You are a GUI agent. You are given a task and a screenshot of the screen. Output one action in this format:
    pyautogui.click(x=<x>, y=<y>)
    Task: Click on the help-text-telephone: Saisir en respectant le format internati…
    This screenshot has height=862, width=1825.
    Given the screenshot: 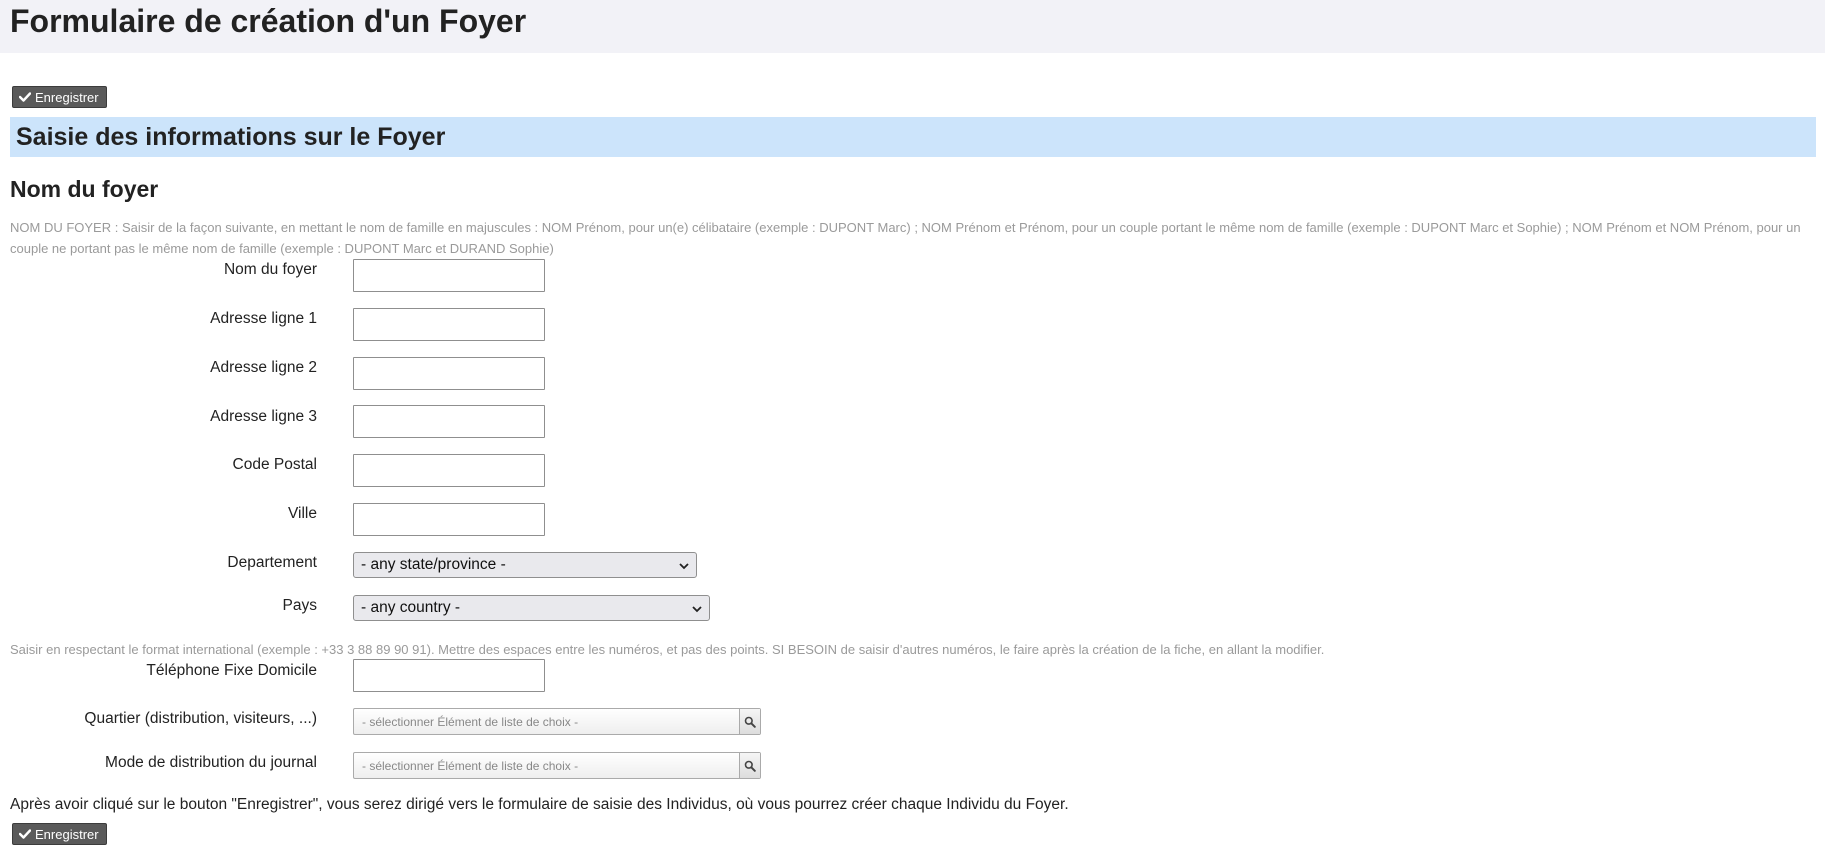 What is the action you would take?
    pyautogui.click(x=667, y=649)
    